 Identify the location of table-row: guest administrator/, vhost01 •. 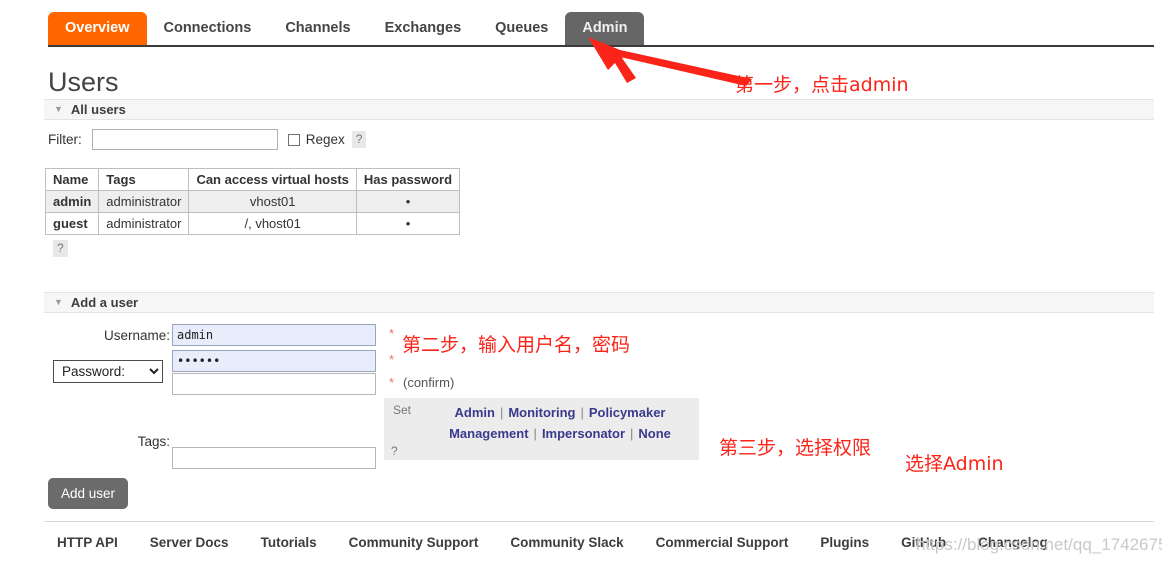
(252, 223).